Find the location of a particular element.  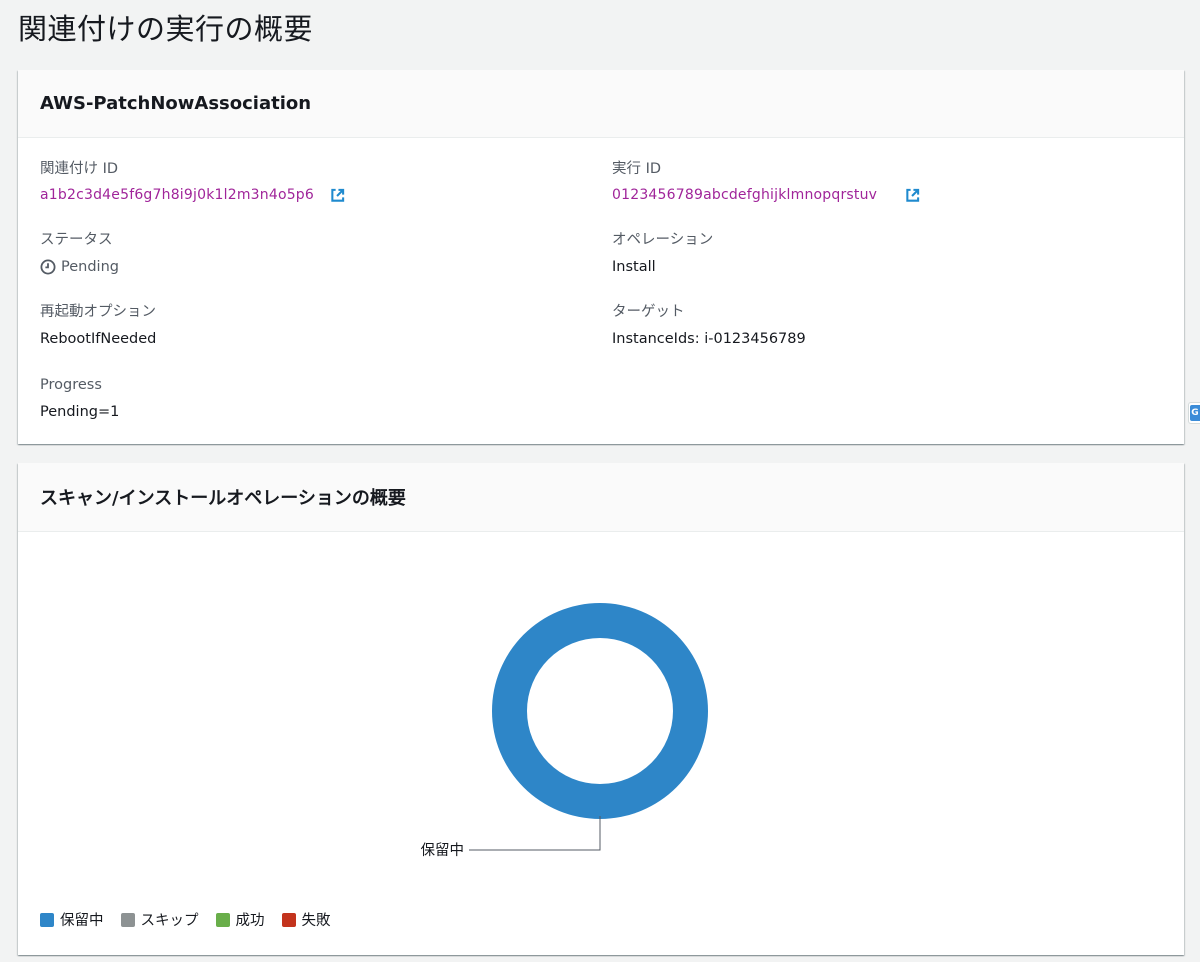

progress-field: Progress Pending=1 is located at coordinates (79, 398).